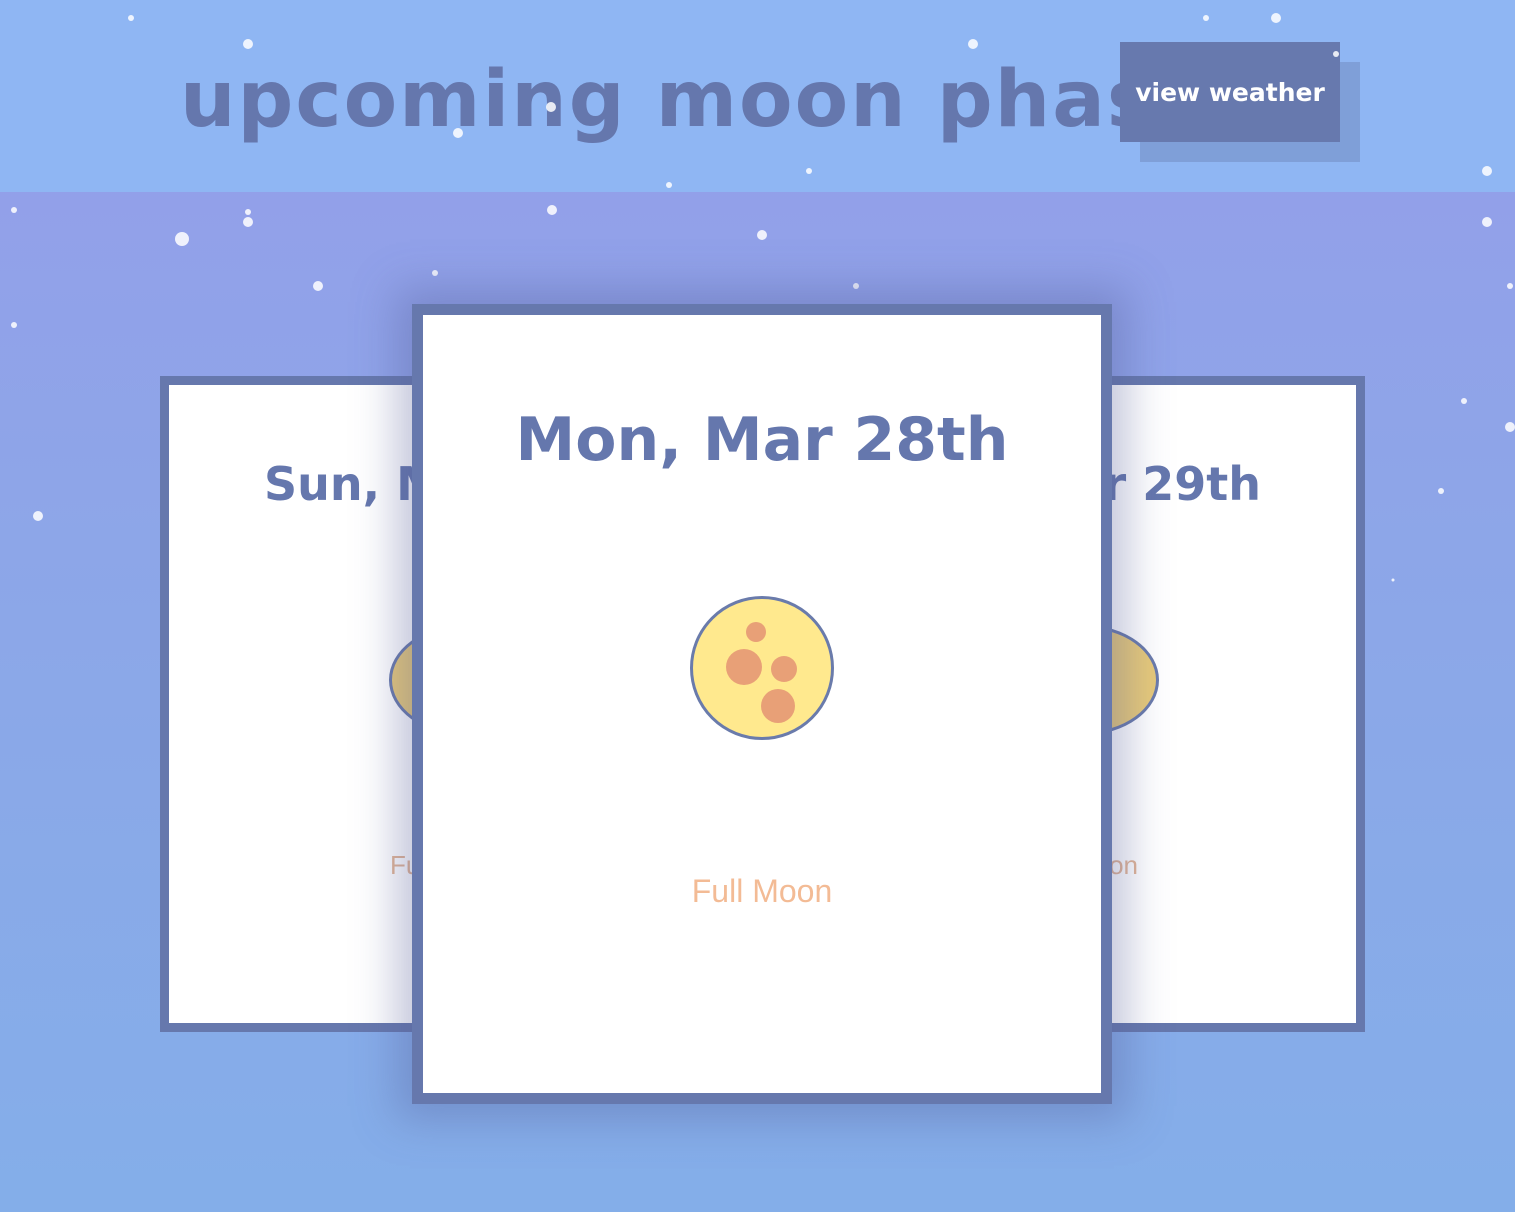 Image resolution: width=1515 pixels, height=1212 pixels. I want to click on view-weather-button-wrap: view weather, so click(1240, 102).